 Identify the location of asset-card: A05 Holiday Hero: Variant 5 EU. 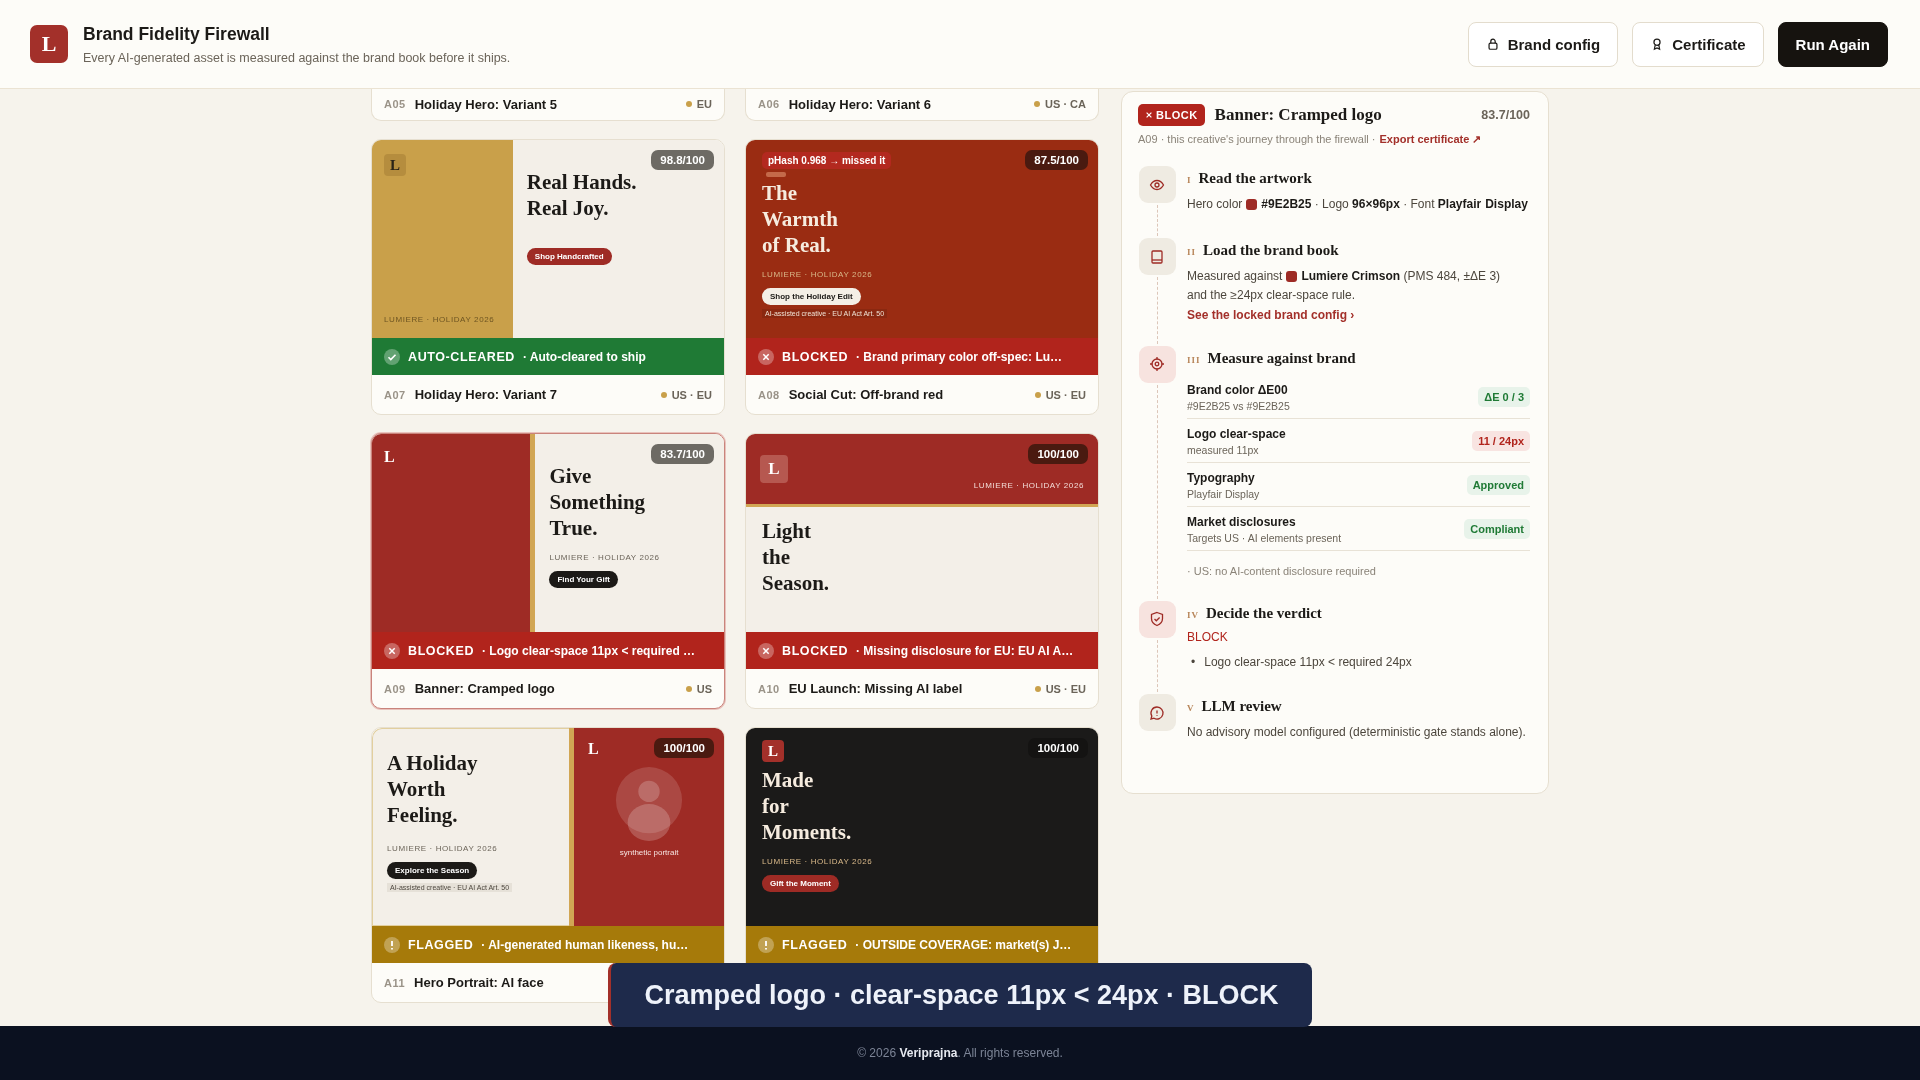
(548, 105).